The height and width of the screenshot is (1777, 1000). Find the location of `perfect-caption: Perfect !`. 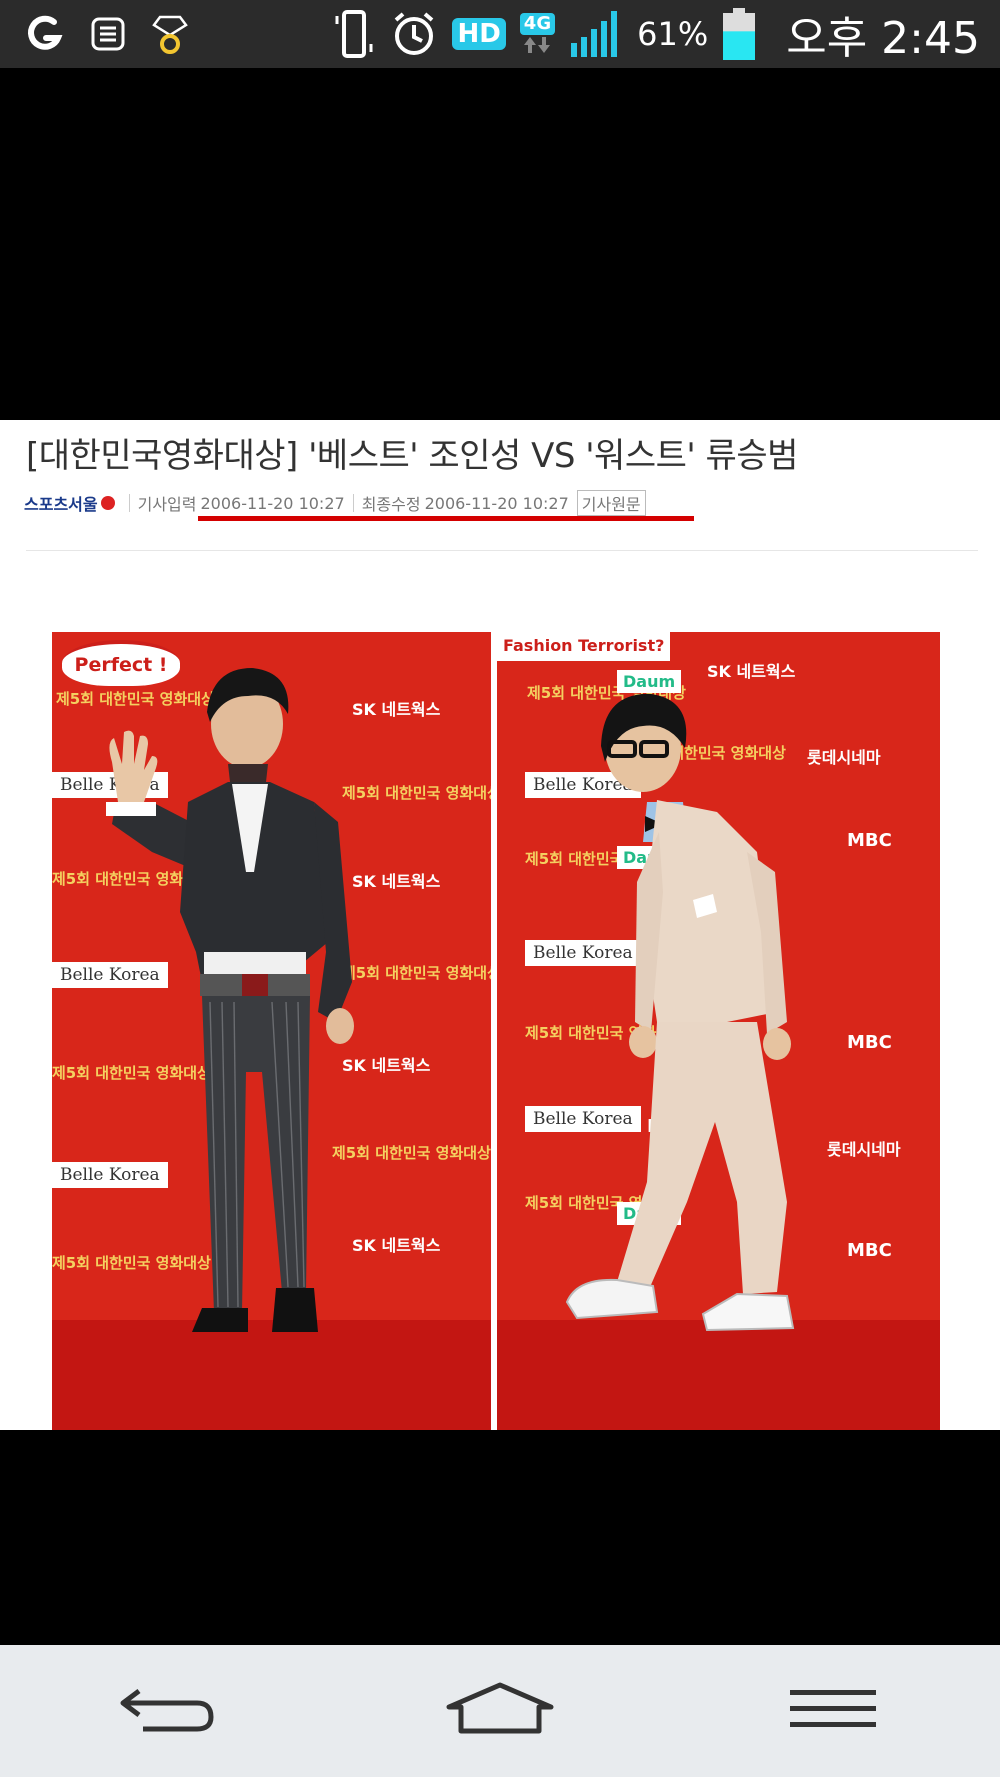

perfect-caption: Perfect ! is located at coordinates (121, 663).